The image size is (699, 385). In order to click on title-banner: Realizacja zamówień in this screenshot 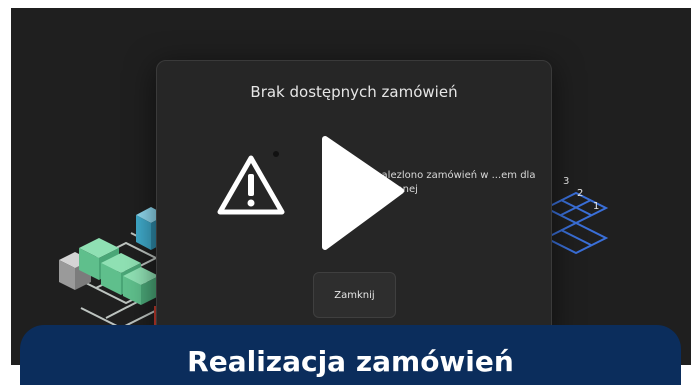, I will do `click(350, 355)`.